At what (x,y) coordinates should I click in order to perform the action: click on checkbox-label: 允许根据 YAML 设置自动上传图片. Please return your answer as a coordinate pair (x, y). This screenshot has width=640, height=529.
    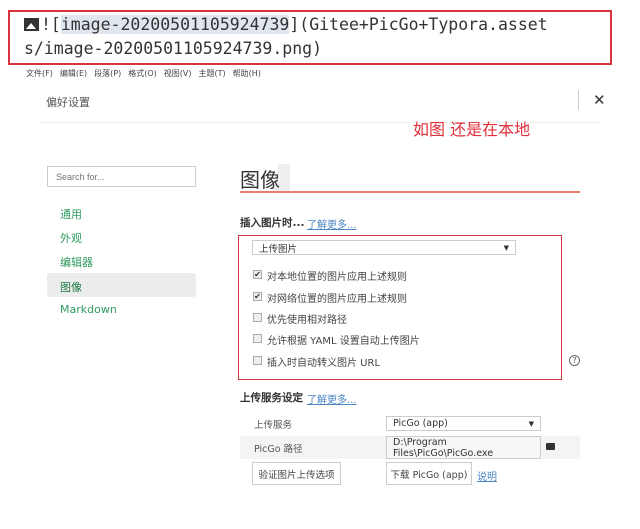
    Looking at the image, I should click on (343, 341).